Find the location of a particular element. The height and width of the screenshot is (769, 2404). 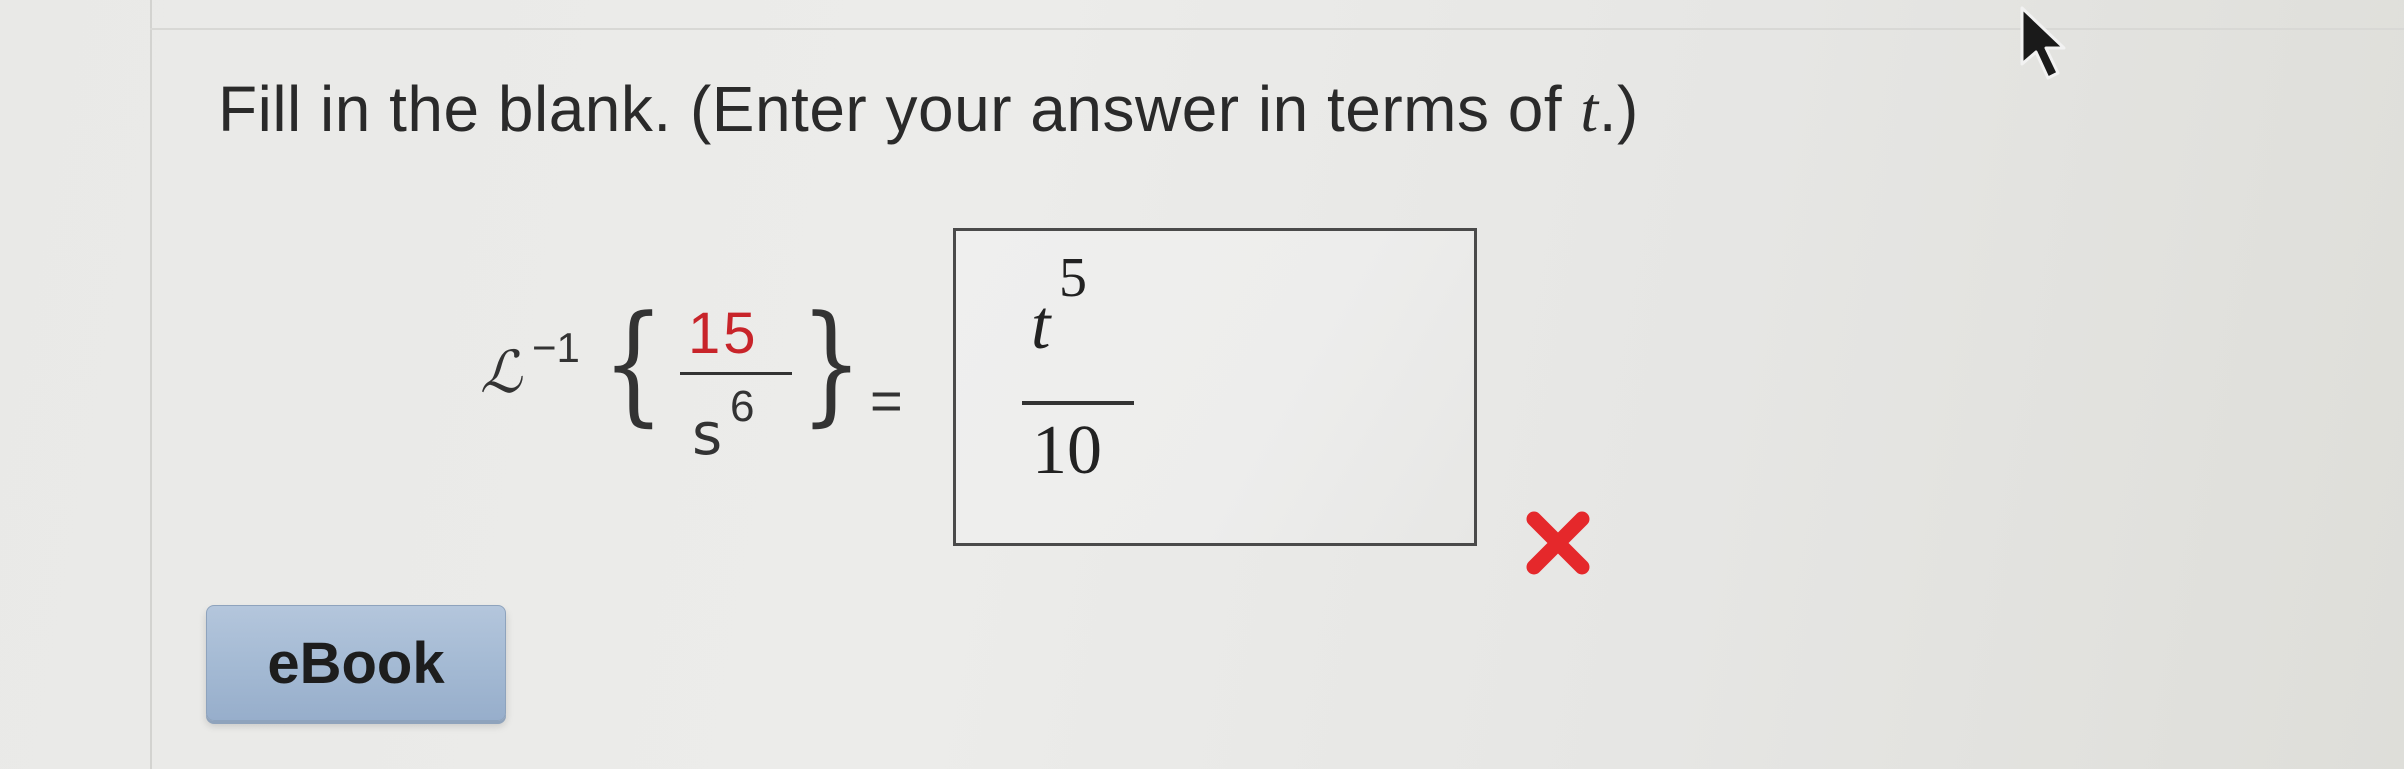

answer-denominator: 10 is located at coordinates (1067, 450).